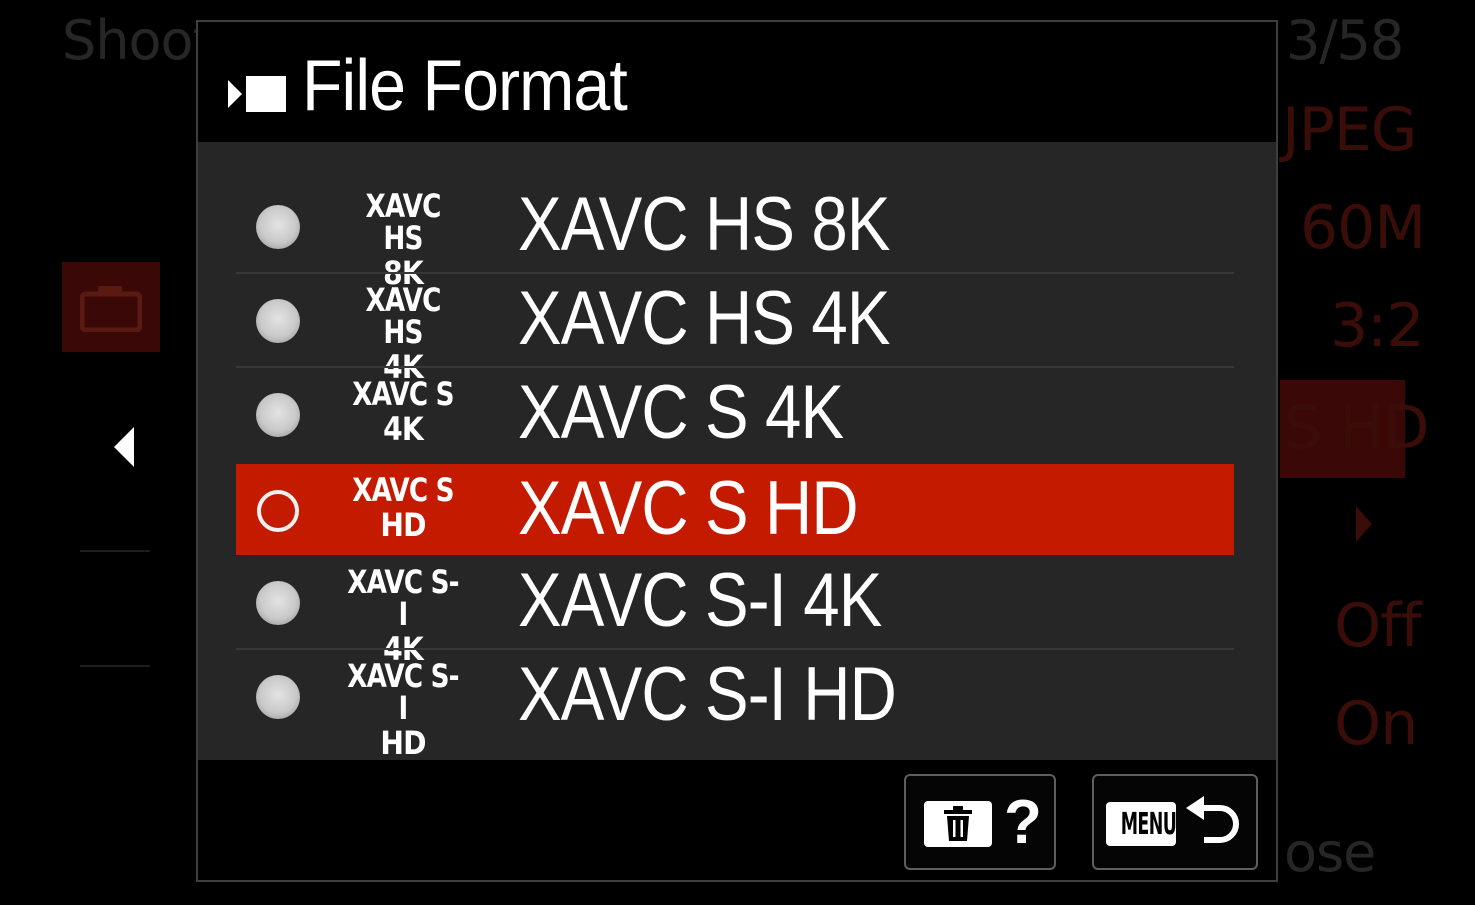  I want to click on background-setting-value: Off, so click(1377, 626).